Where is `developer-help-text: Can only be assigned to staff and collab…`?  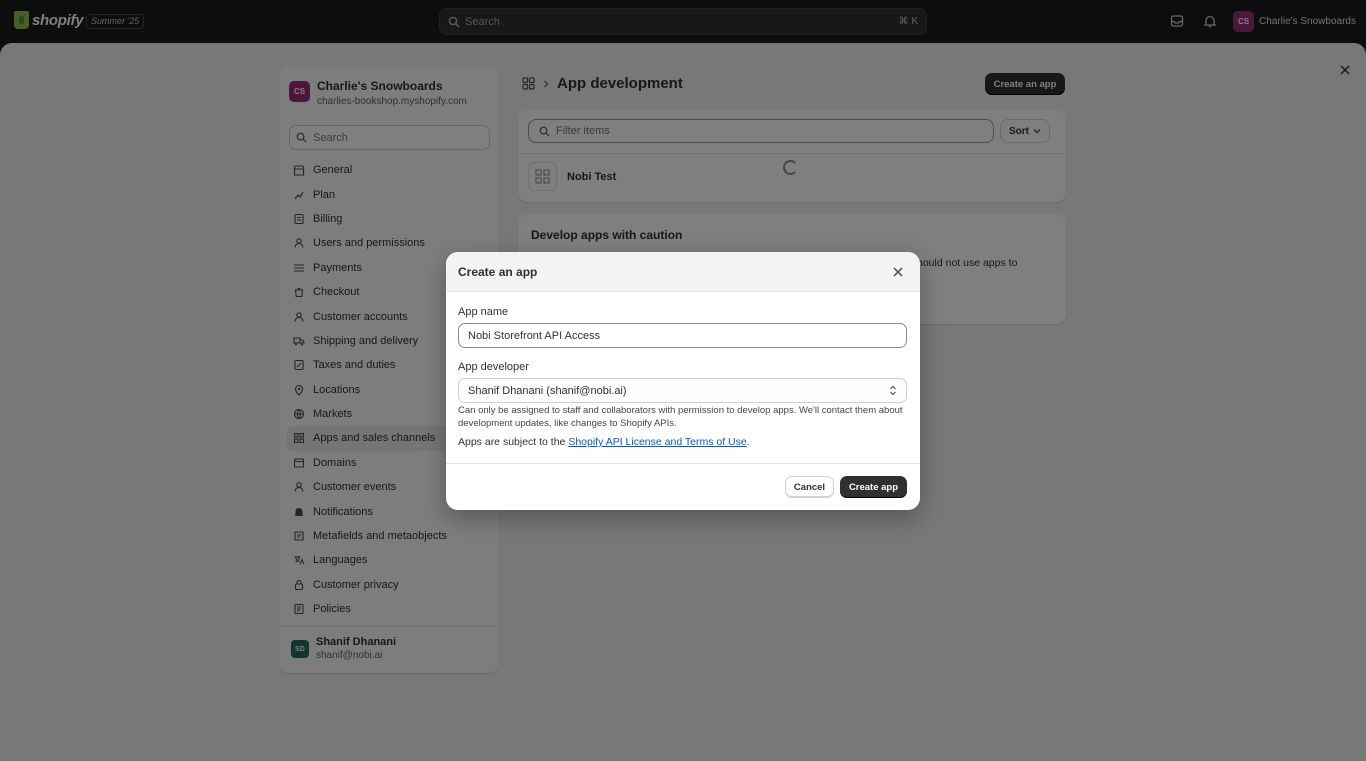
developer-help-text: Can only be assigned to staff and collab… is located at coordinates (680, 417).